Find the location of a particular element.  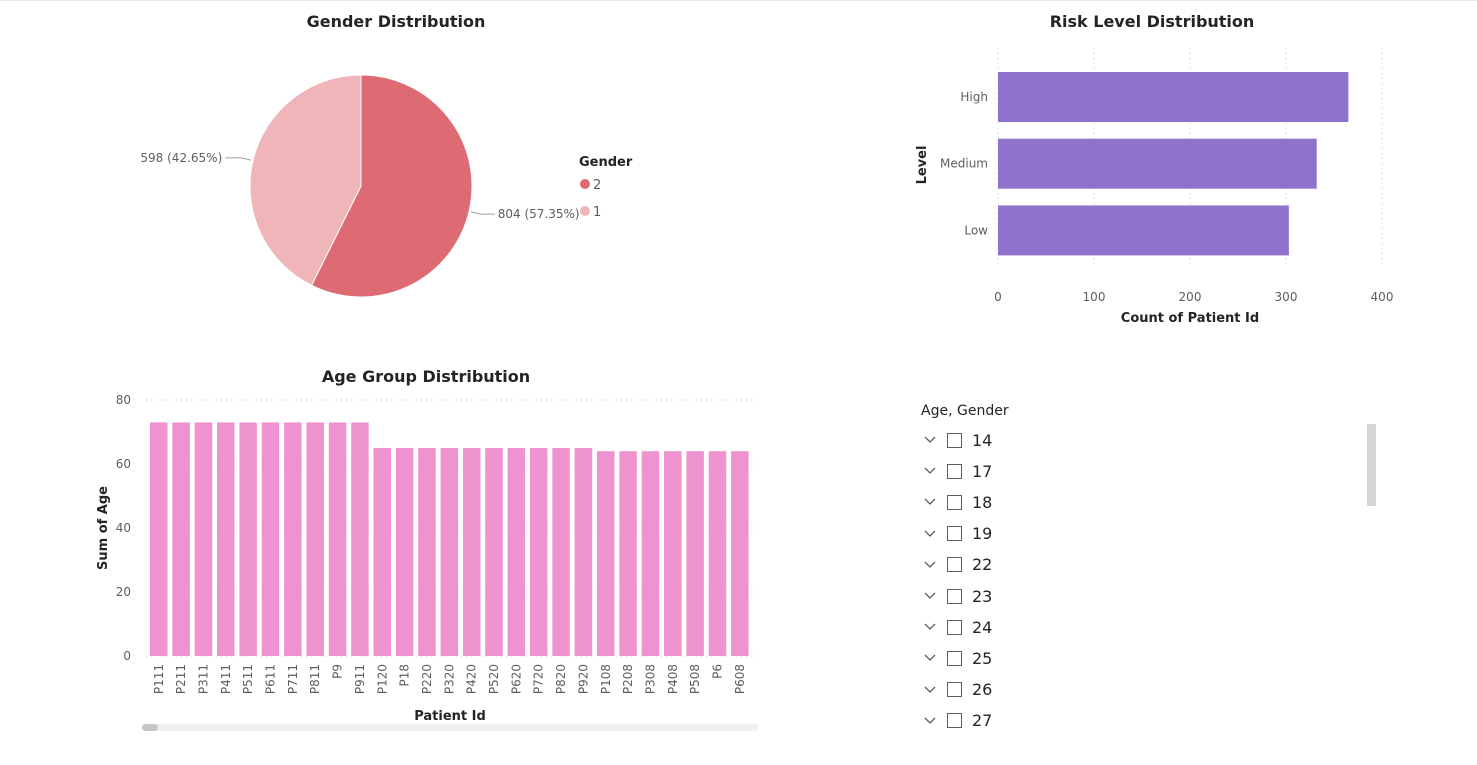

age-x-tick: P308 is located at coordinates (650, 679).